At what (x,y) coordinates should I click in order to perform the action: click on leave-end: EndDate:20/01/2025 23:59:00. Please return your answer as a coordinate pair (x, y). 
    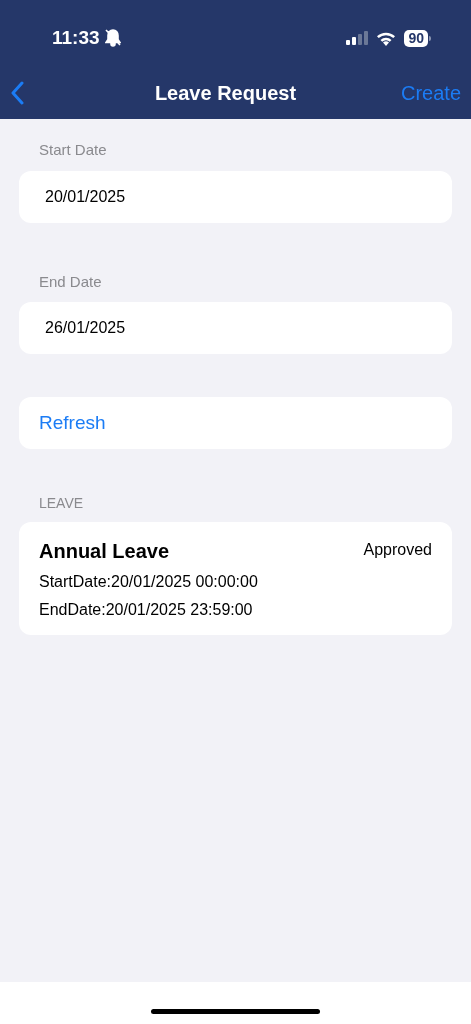
    Looking at the image, I should click on (146, 610).